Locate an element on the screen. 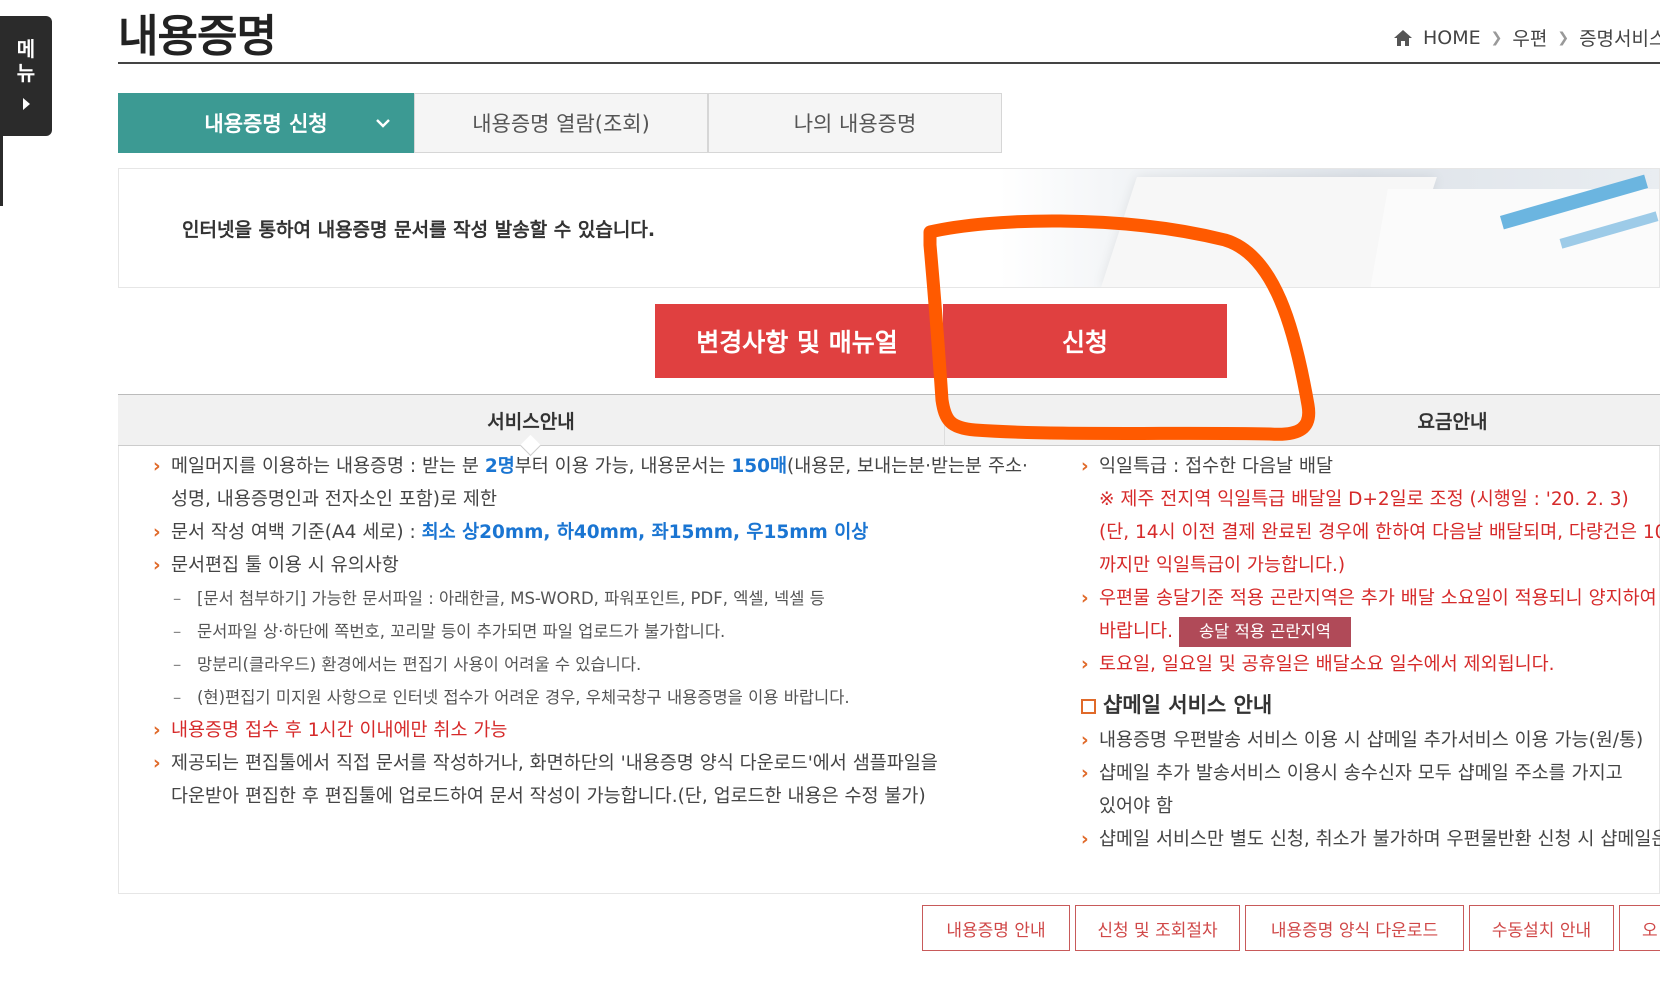 The width and height of the screenshot is (1660, 981). chevron-down-icon is located at coordinates (383, 124).